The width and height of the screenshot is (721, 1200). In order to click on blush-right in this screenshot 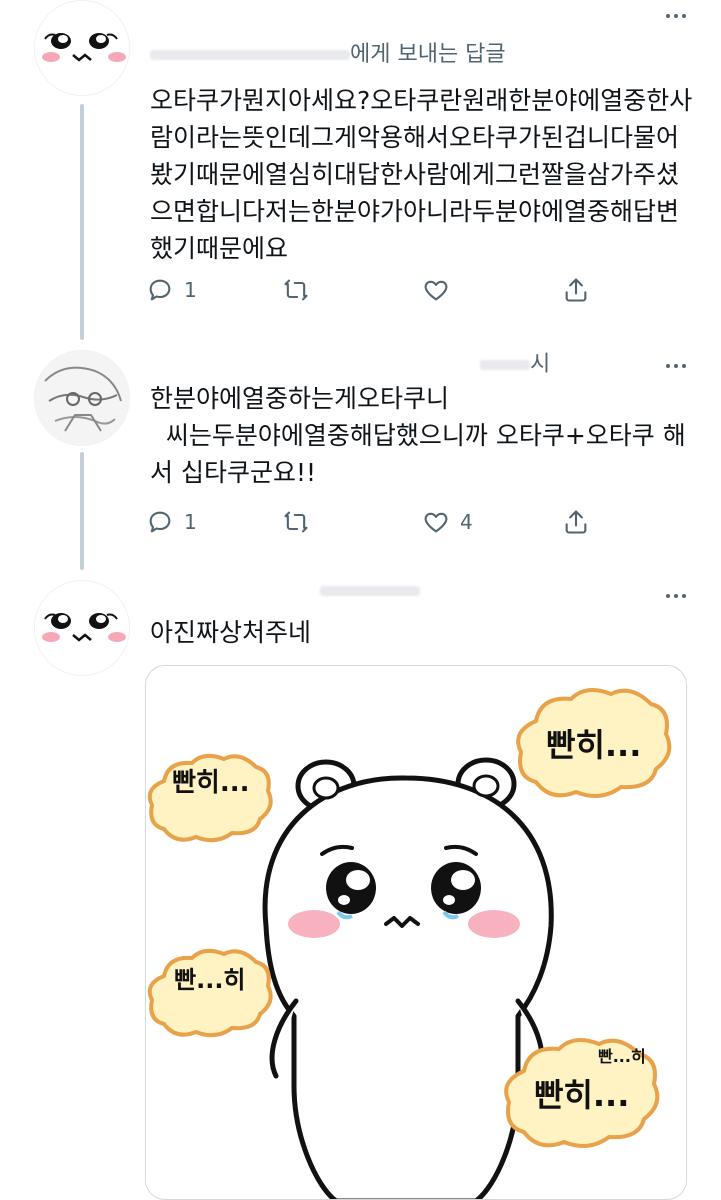, I will do `click(494, 924)`.